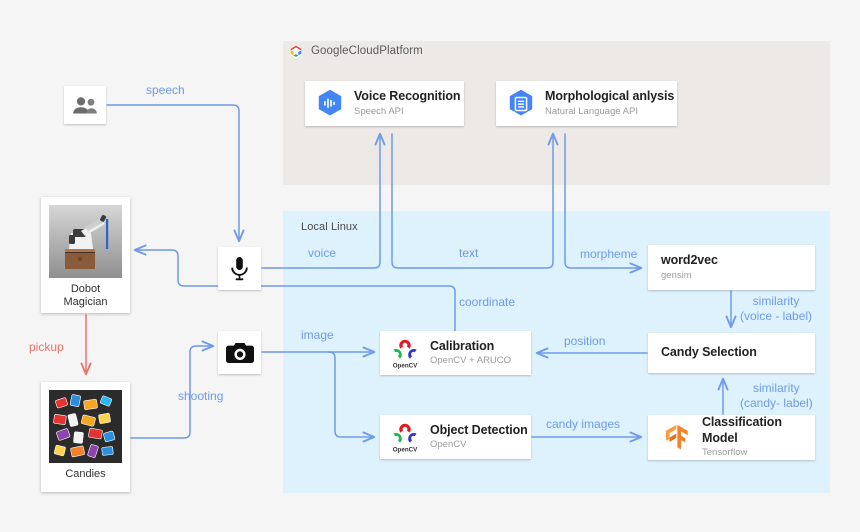 The image size is (860, 532). Describe the element at coordinates (585, 341) in the screenshot. I see `edge-label-position: position` at that location.